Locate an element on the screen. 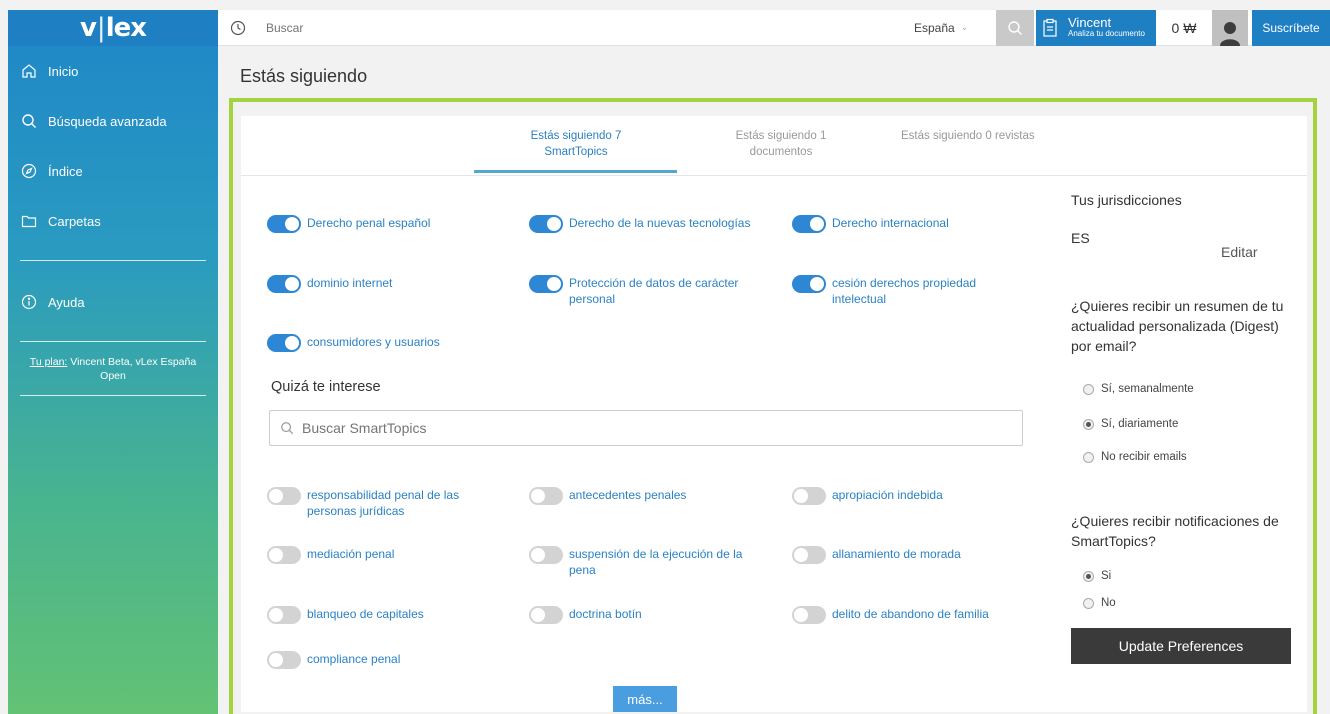 This screenshot has height=714, width=1330. sidebar-item-indice: Índice is located at coordinates (113, 171).